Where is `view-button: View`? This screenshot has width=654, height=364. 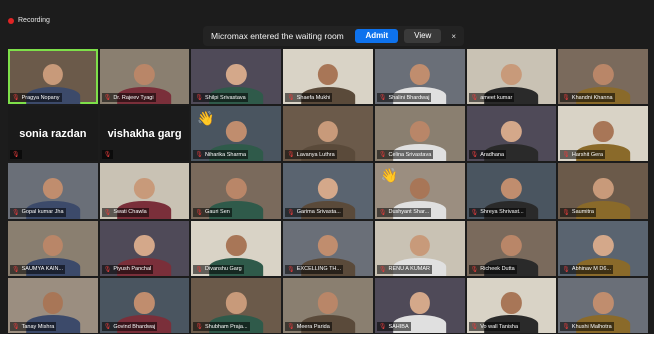 view-button: View is located at coordinates (423, 36).